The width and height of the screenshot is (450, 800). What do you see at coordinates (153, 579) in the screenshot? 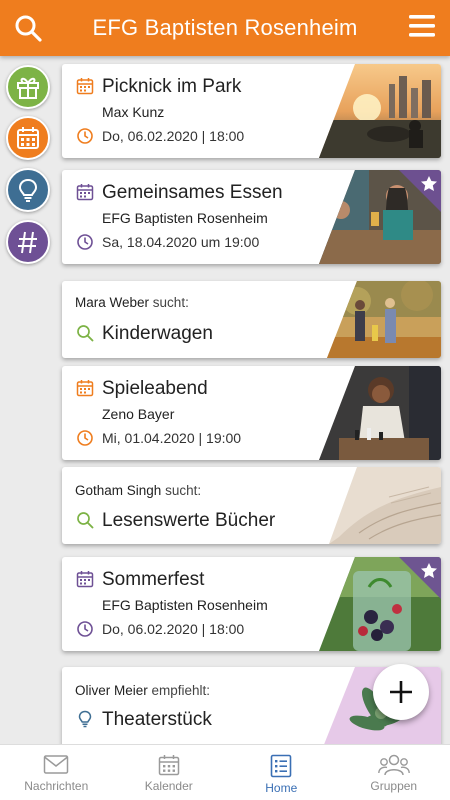
I see `event-title: Sommerfest` at bounding box center [153, 579].